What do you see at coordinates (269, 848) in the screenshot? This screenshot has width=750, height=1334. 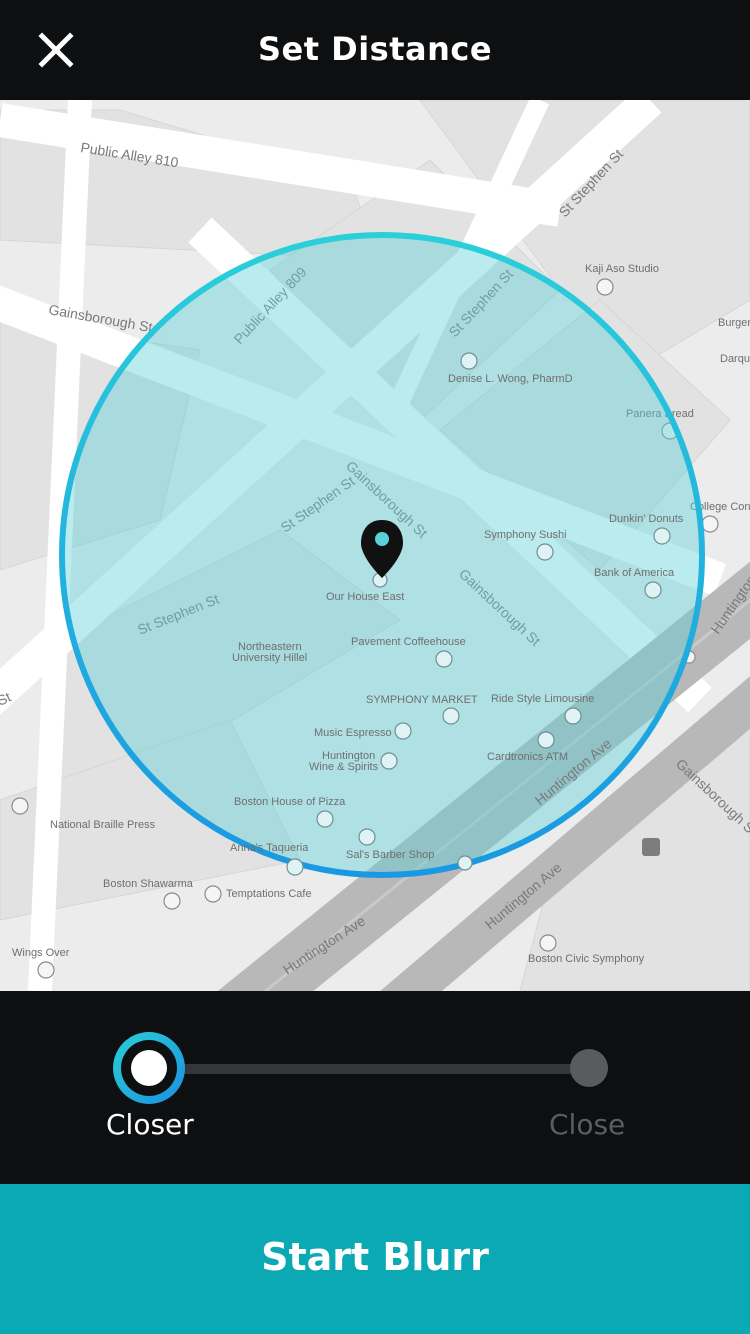 I see `place-label: Anna's Taqueria` at bounding box center [269, 848].